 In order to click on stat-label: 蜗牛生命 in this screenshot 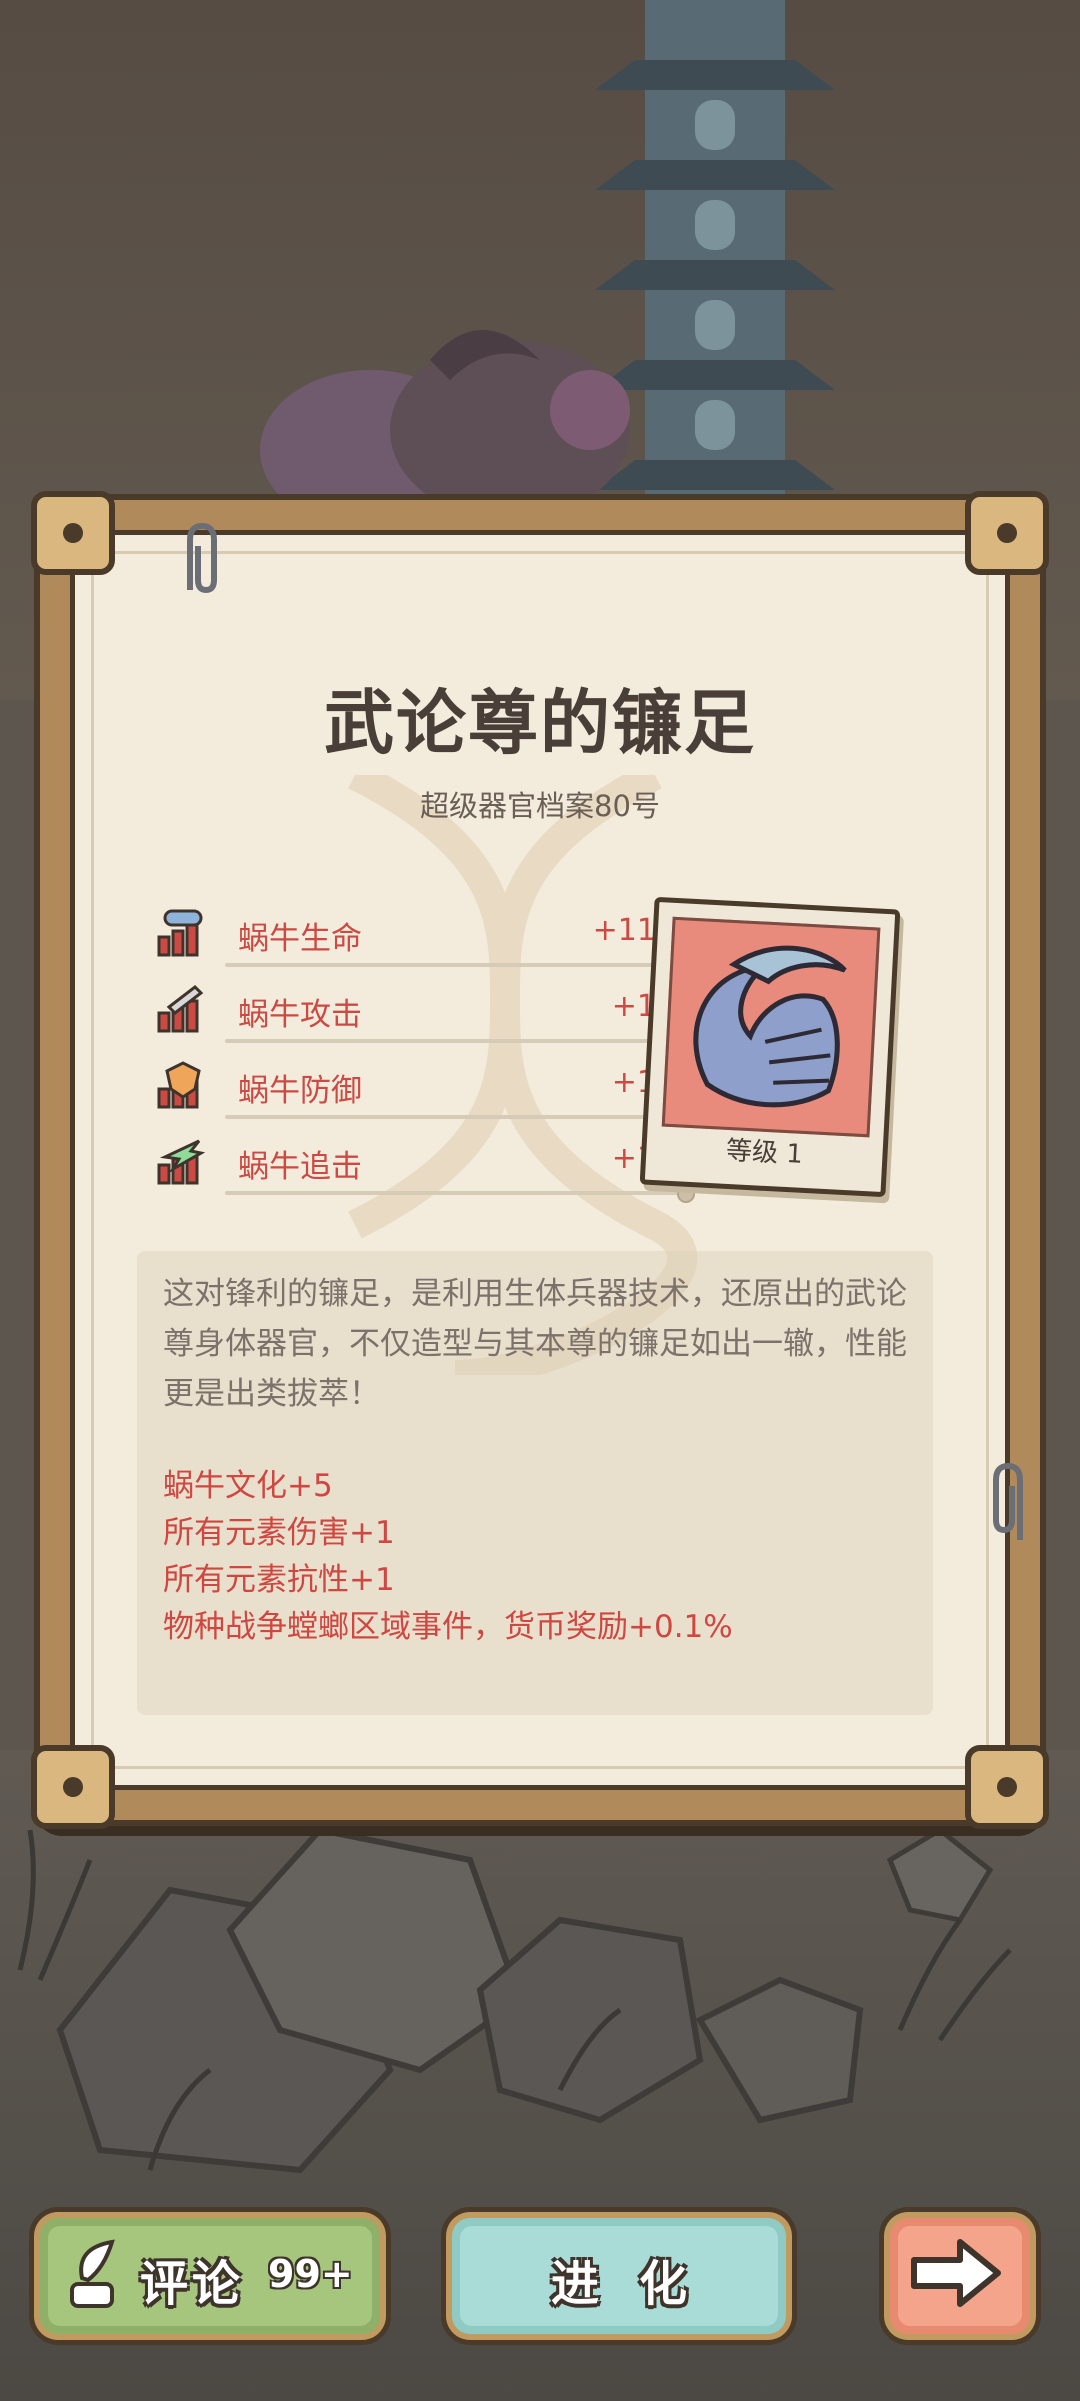, I will do `click(300, 939)`.